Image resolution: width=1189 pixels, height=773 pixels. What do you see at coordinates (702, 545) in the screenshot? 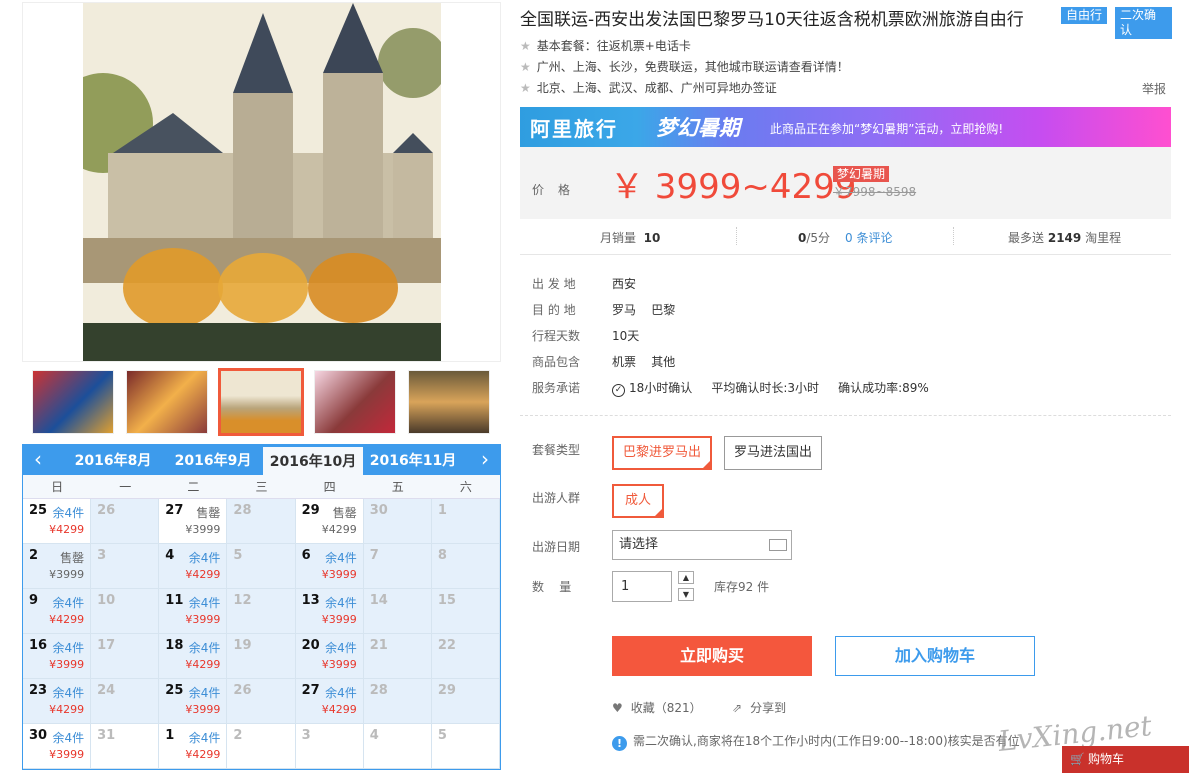
I see `date-picker: 请选择` at bounding box center [702, 545].